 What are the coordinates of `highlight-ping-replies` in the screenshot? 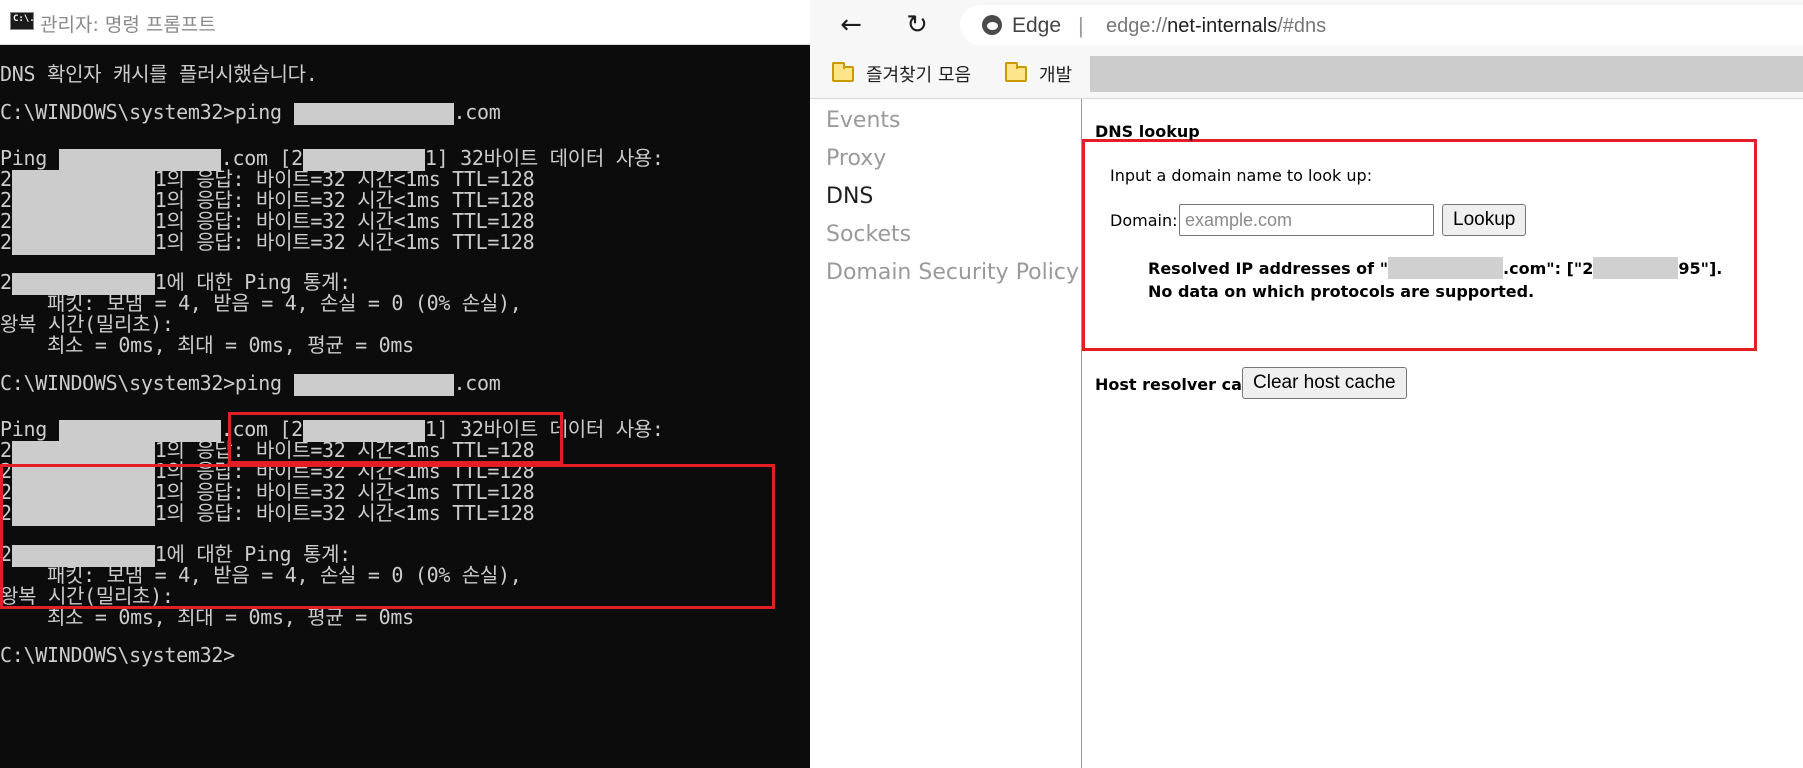 It's located at (387, 536).